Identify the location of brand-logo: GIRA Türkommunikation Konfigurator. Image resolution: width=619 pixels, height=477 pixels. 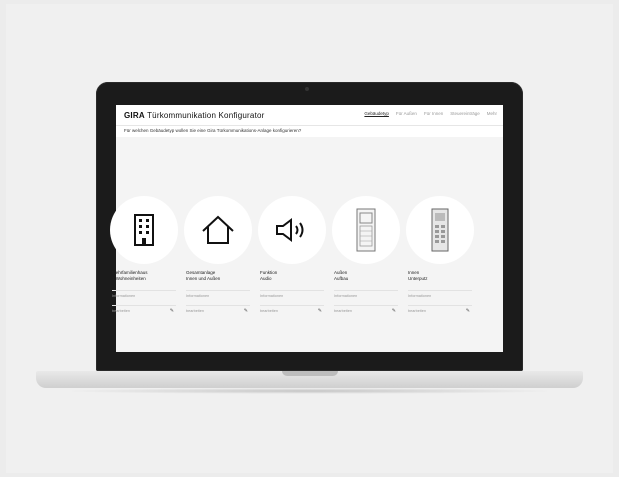
(194, 115).